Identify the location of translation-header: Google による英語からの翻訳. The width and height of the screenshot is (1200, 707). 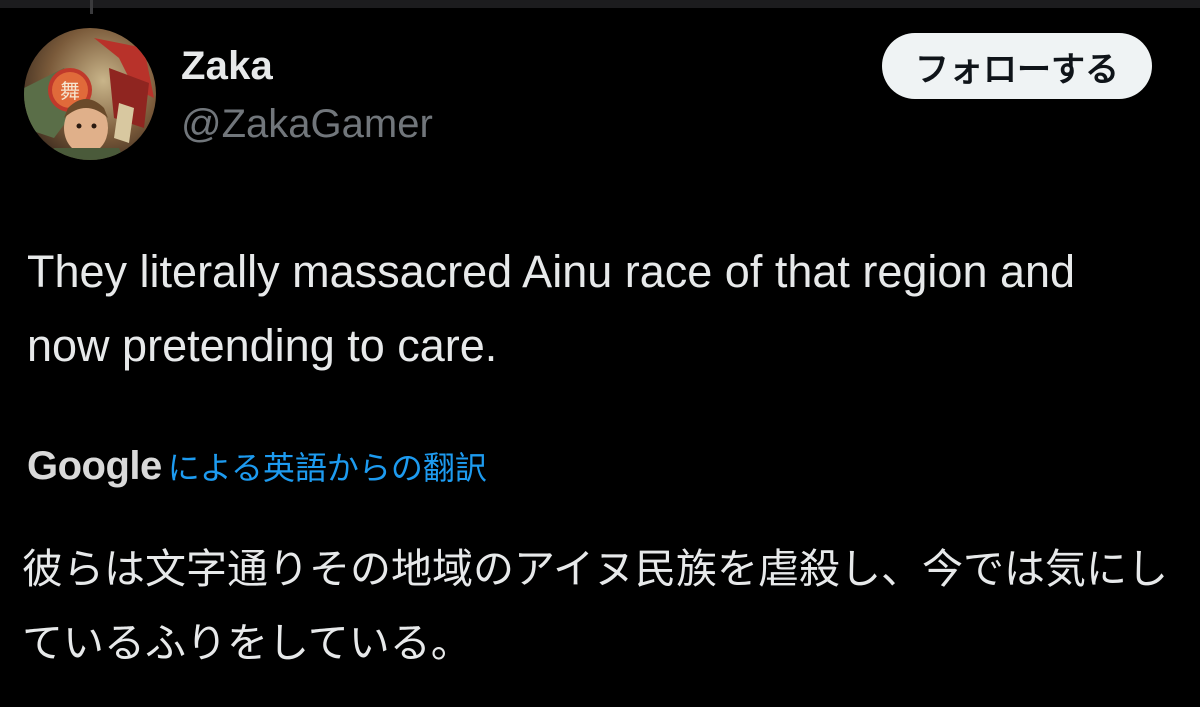
(257, 466).